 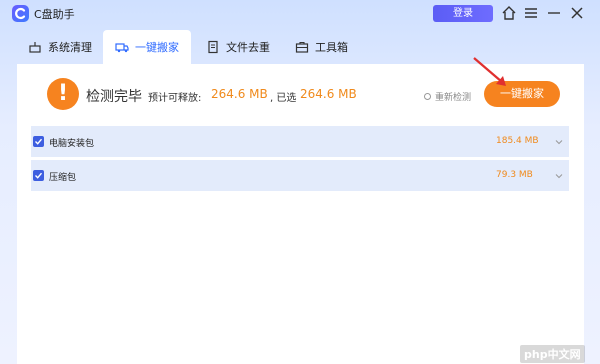 I want to click on tab-one-click-move: 一键搬家, so click(x=147, y=47).